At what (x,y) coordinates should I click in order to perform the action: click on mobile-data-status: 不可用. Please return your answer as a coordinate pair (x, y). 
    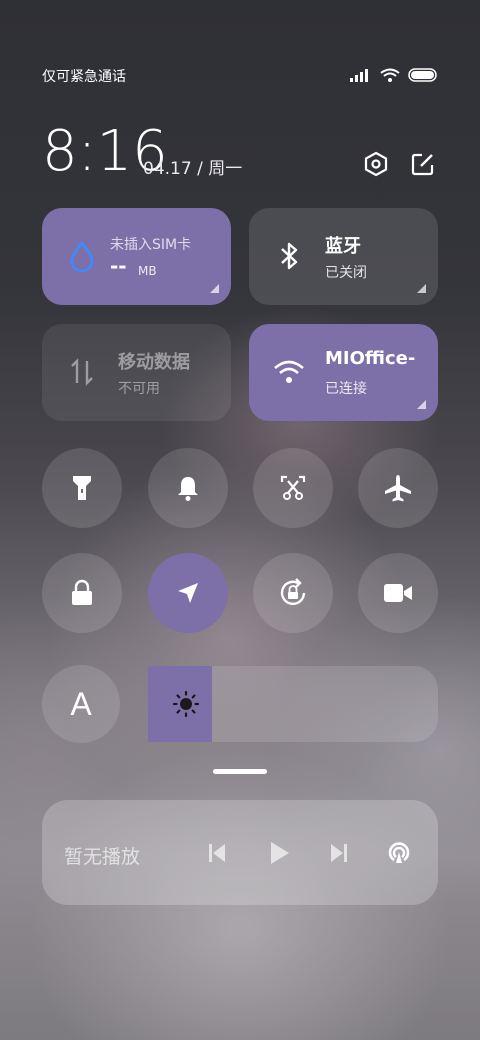
    Looking at the image, I should click on (139, 389).